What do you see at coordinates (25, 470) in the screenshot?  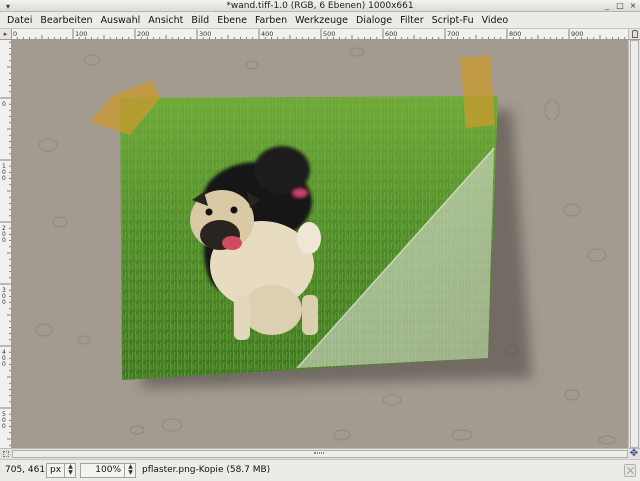 I see `pointer-coordinates: 705, 461` at bounding box center [25, 470].